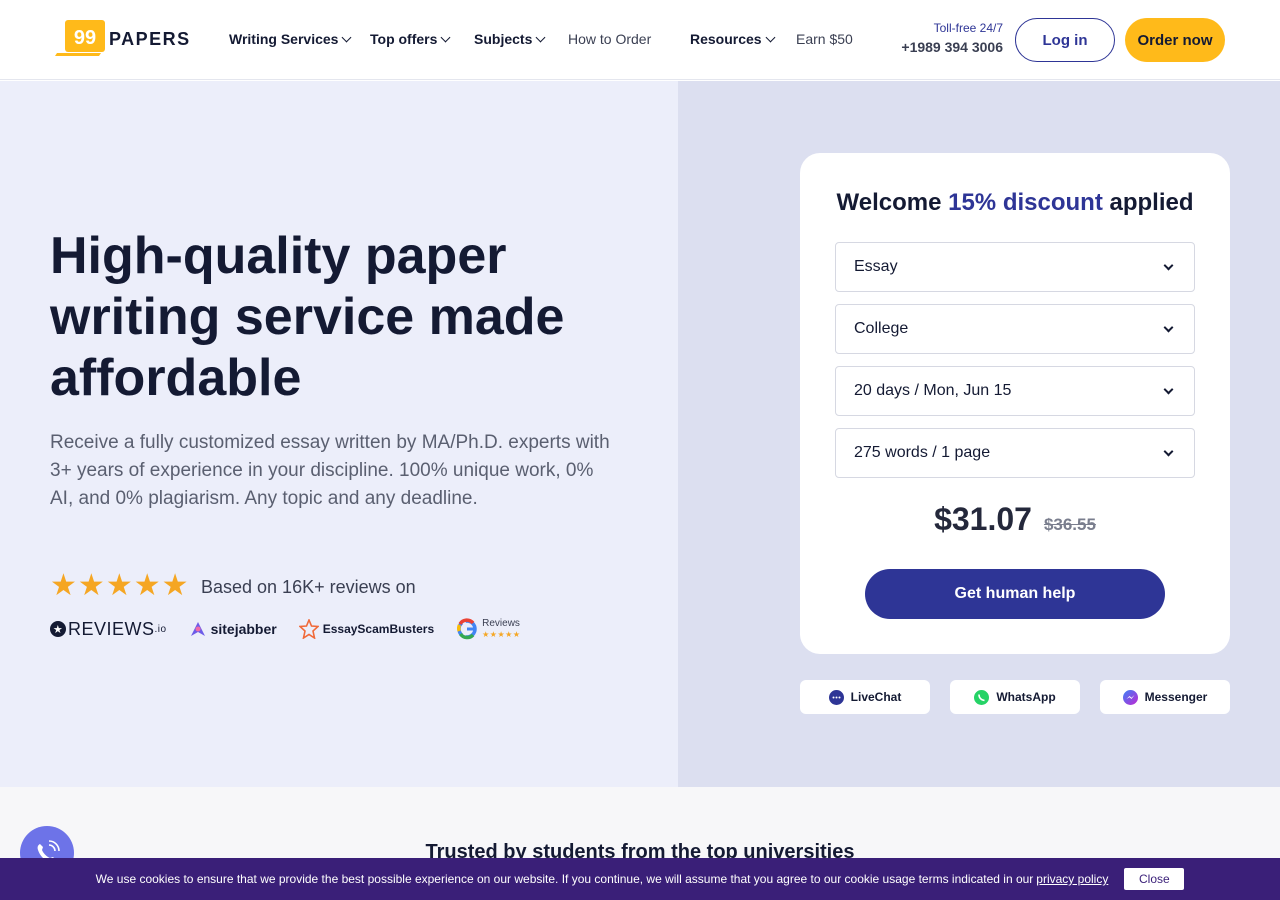 The image size is (1280, 900). Describe the element at coordinates (85, 38) in the screenshot. I see `logo-glyph: 99` at that location.